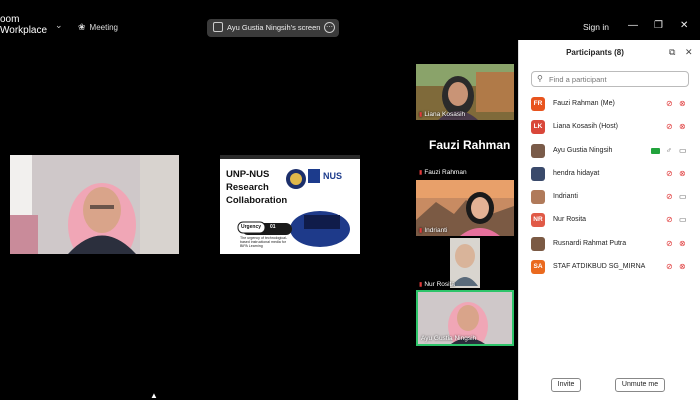  I want to click on participant-name: Nur Rosita, so click(570, 220).